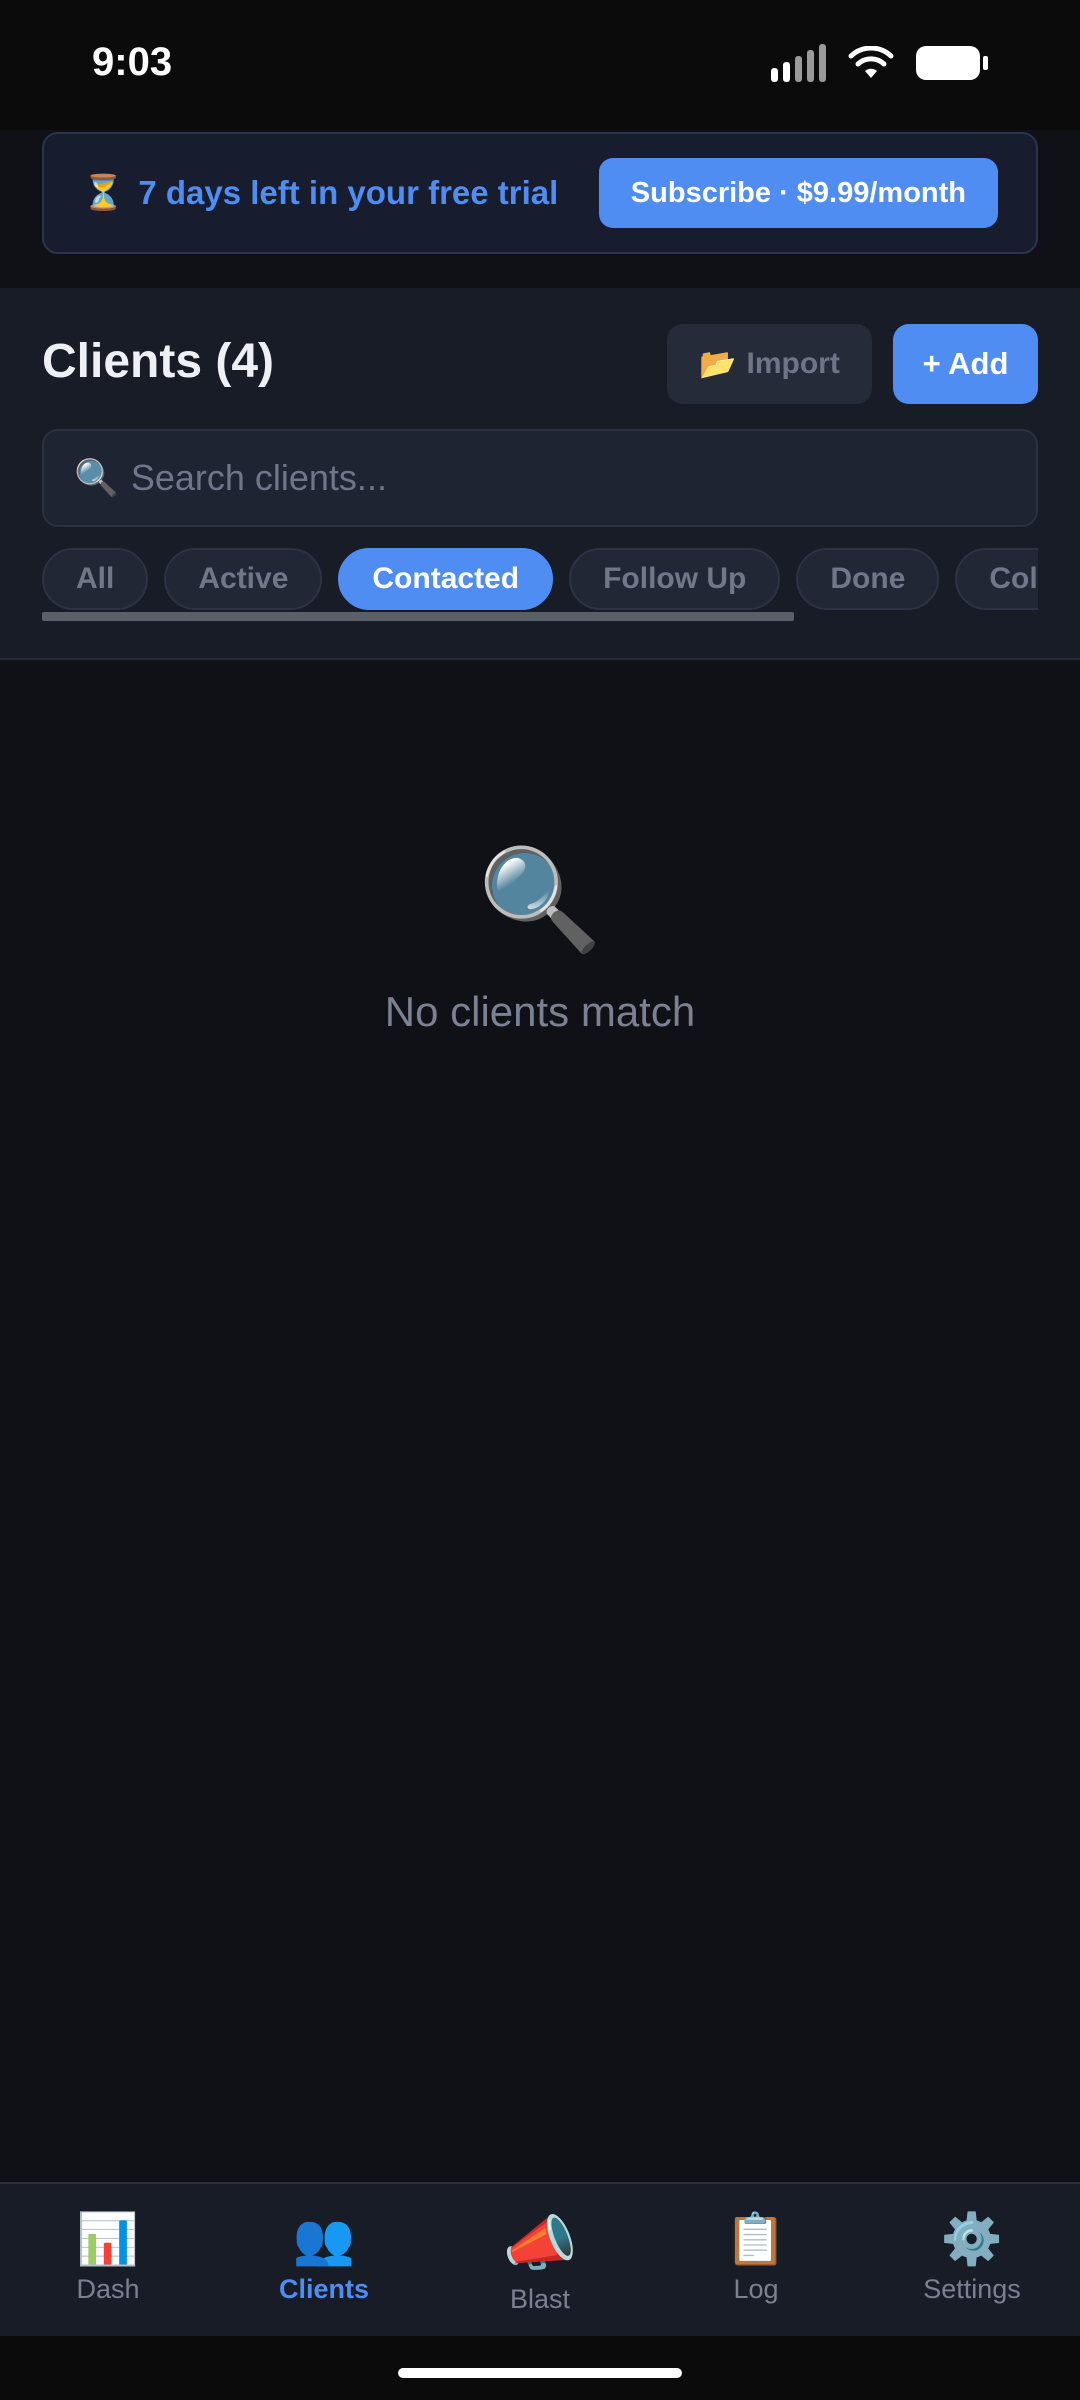  What do you see at coordinates (446, 579) in the screenshot?
I see `filter-chip-contacted: Contacted` at bounding box center [446, 579].